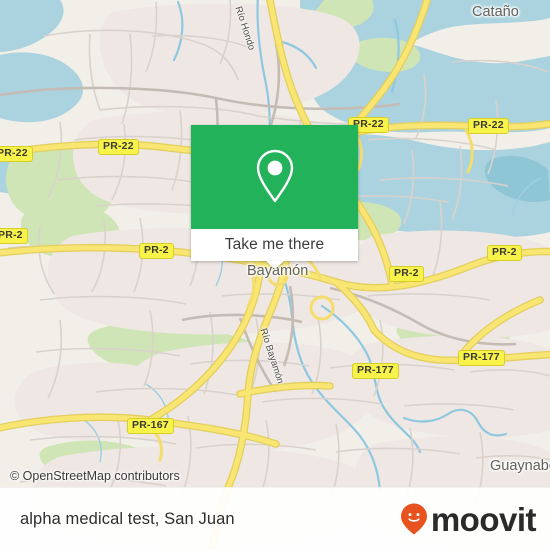 This screenshot has height=550, width=550. I want to click on moovit-brand: moovit, so click(468, 519).